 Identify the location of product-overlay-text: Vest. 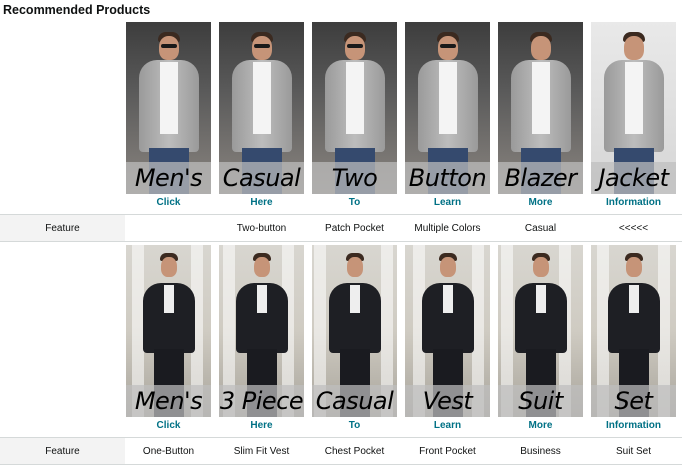
(447, 401).